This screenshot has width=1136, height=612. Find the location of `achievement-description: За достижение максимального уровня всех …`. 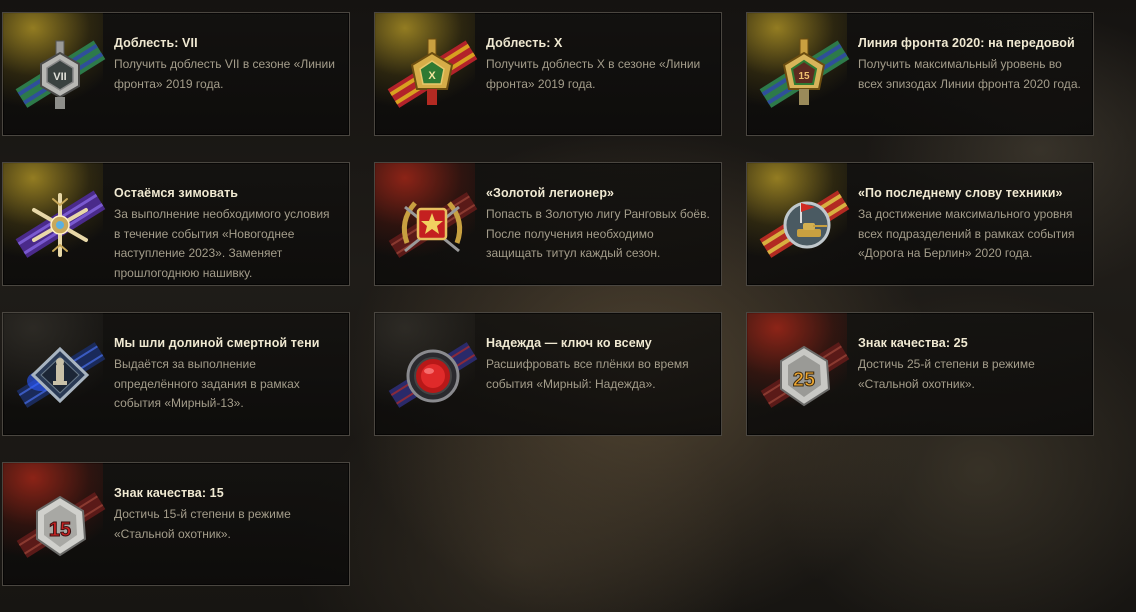

achievement-description: За достижение максимального уровня всех … is located at coordinates (966, 233).